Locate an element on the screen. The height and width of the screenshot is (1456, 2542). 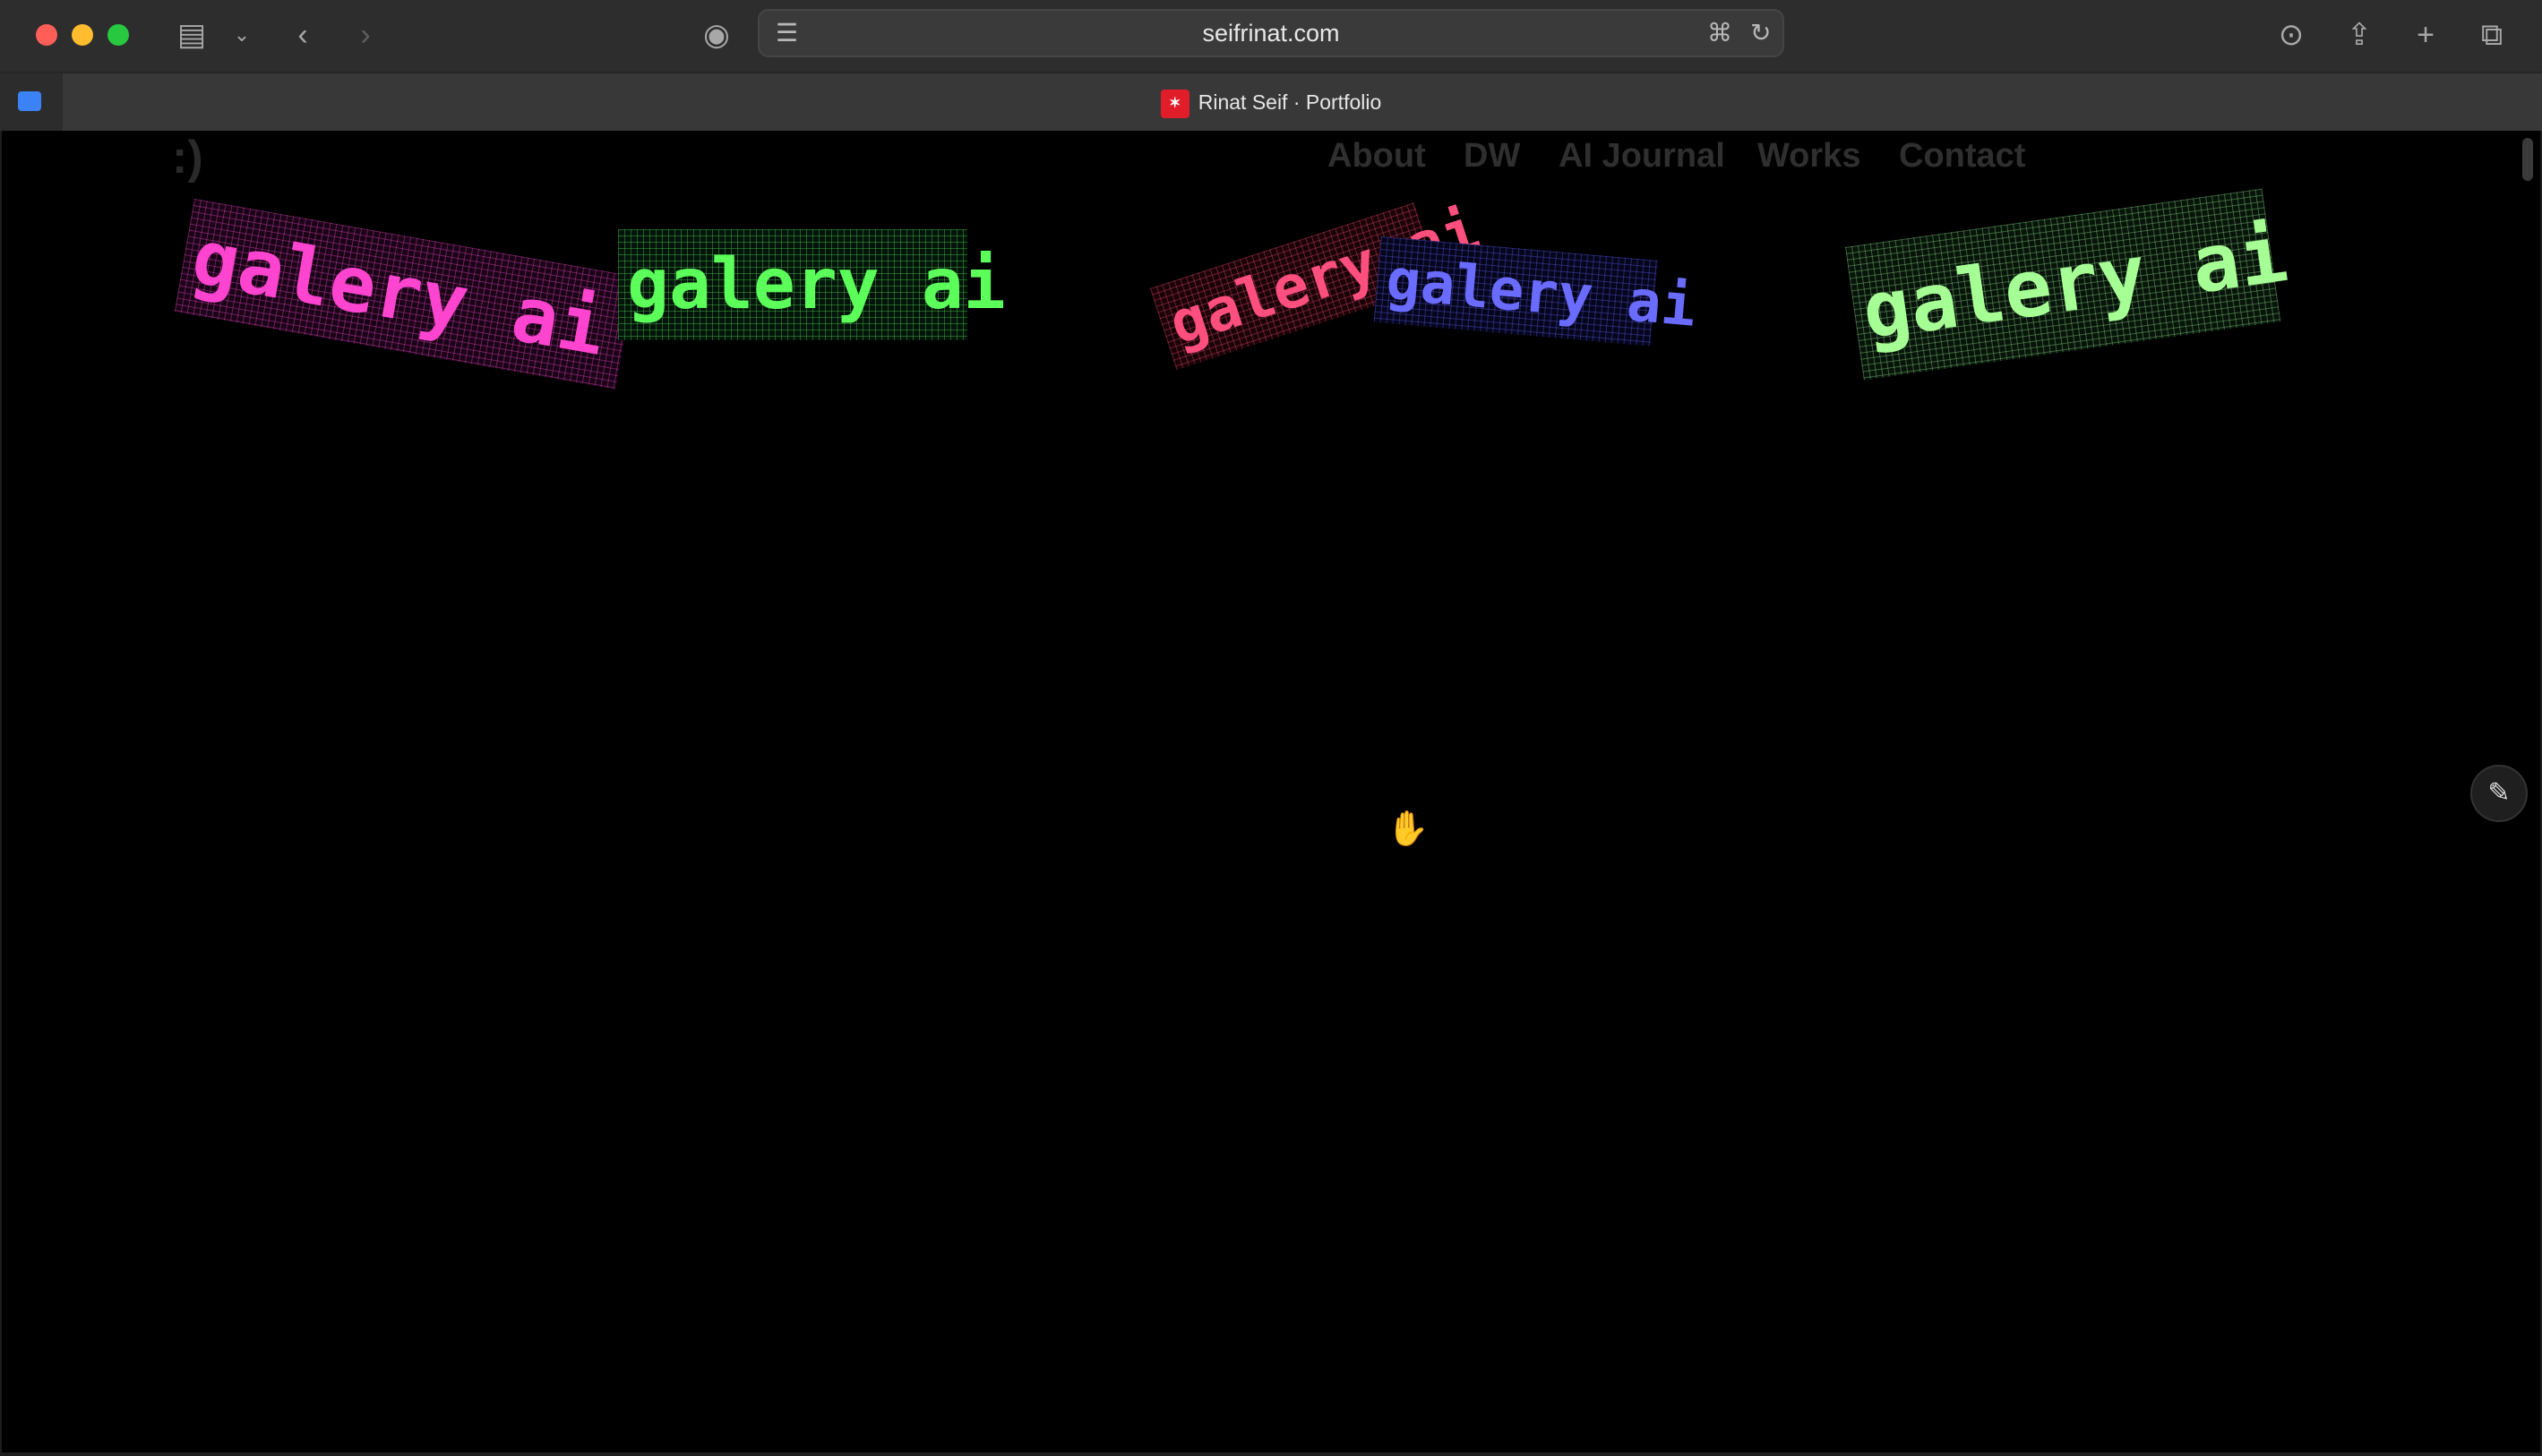
window-minimize-button is located at coordinates (82, 35).